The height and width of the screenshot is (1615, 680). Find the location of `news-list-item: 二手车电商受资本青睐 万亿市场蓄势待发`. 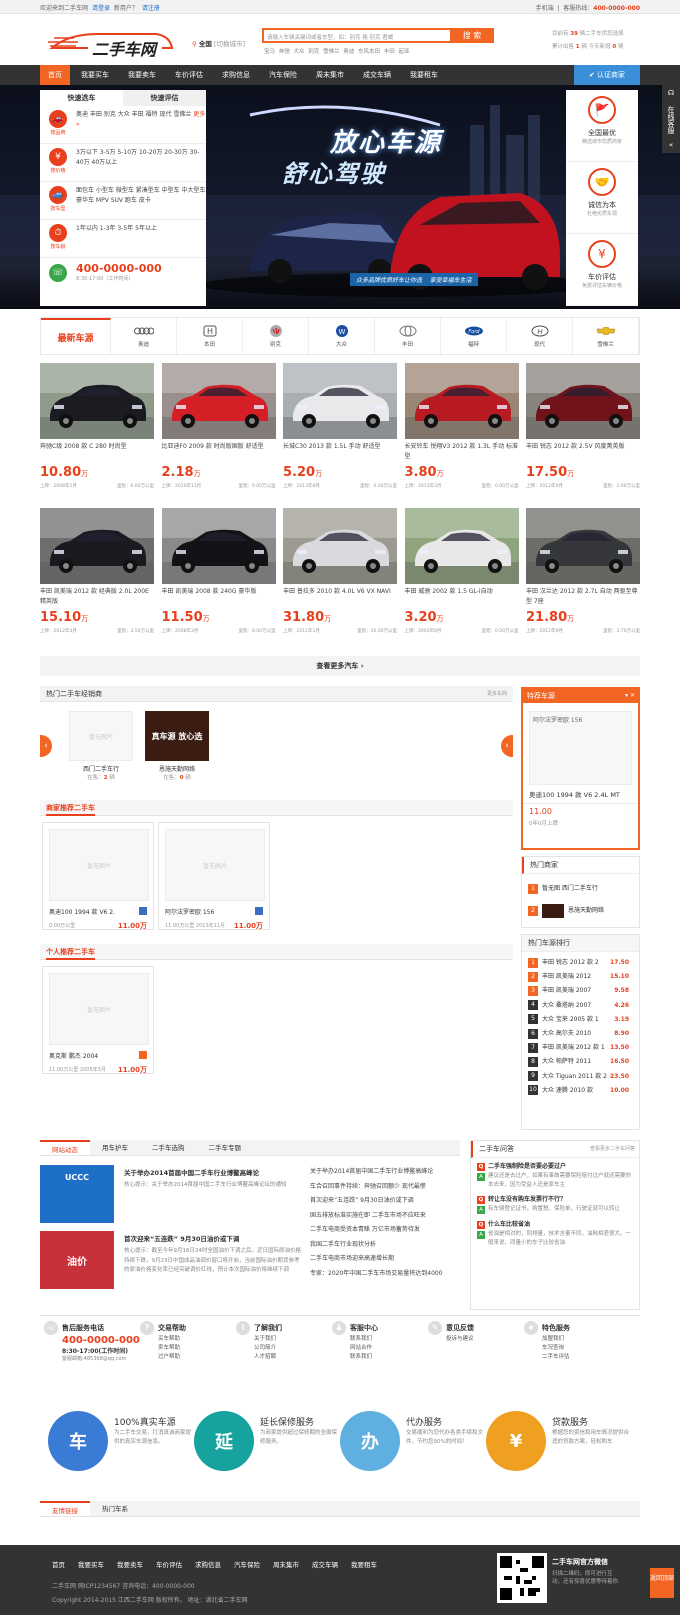

news-list-item: 二手车电商受资本青睐 万亿市场蓄势待发 is located at coordinates (385, 1230).